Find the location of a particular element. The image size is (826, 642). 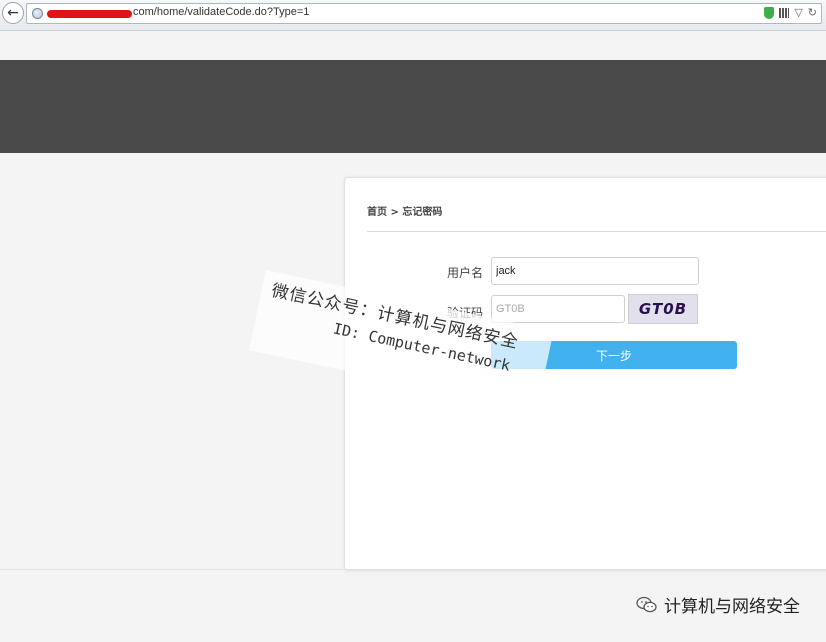

footer-brand: 计算机与网络安全 is located at coordinates (718, 604).